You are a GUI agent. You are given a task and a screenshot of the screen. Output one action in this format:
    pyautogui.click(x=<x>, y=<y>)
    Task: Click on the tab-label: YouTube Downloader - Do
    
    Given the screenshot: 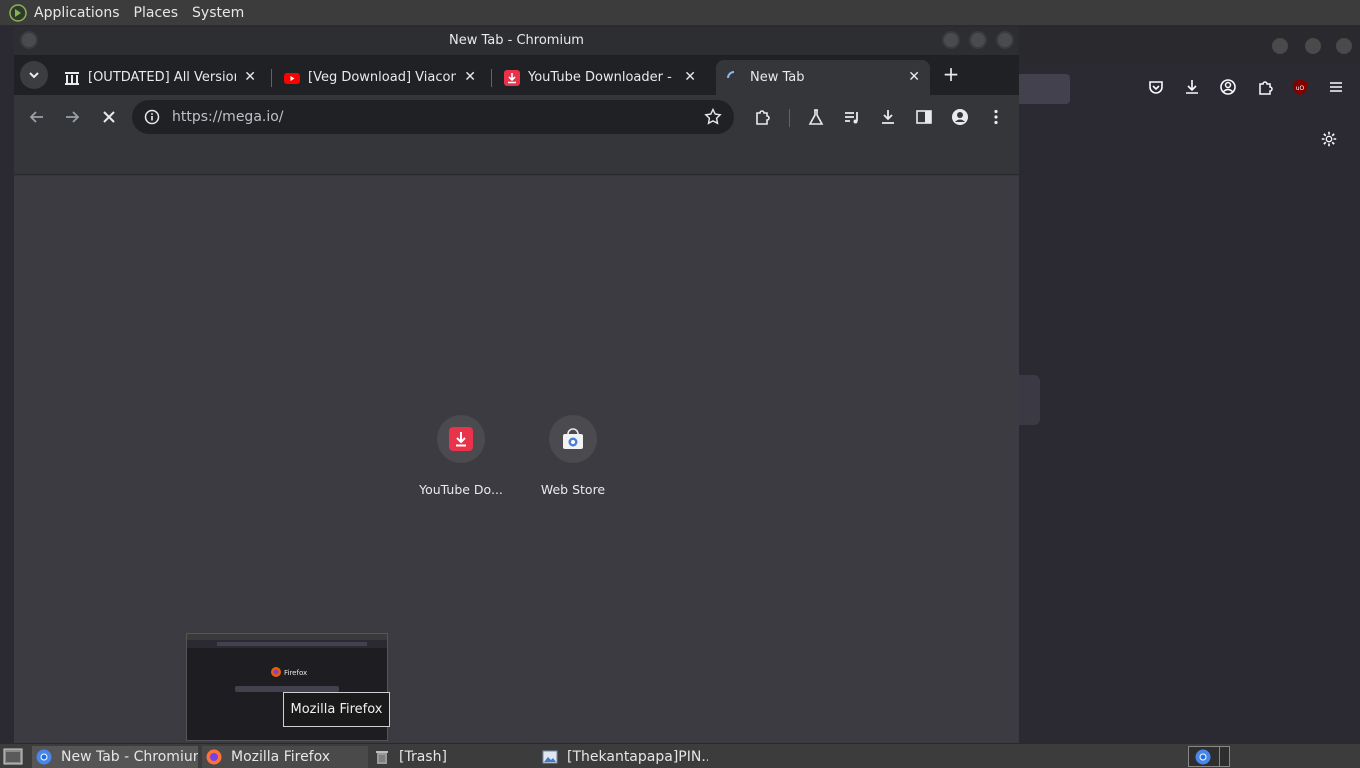 What is the action you would take?
    pyautogui.click(x=602, y=77)
    